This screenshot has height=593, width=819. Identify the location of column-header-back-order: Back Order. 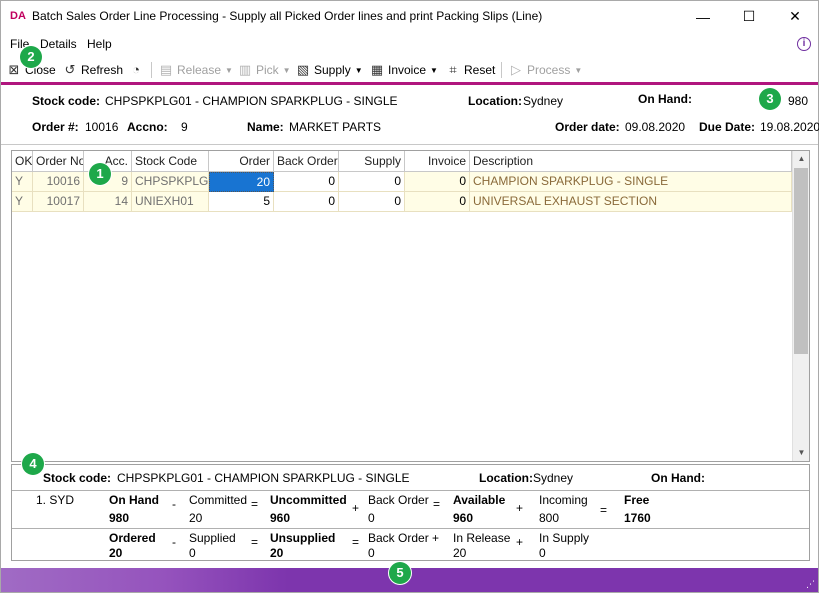
(306, 161).